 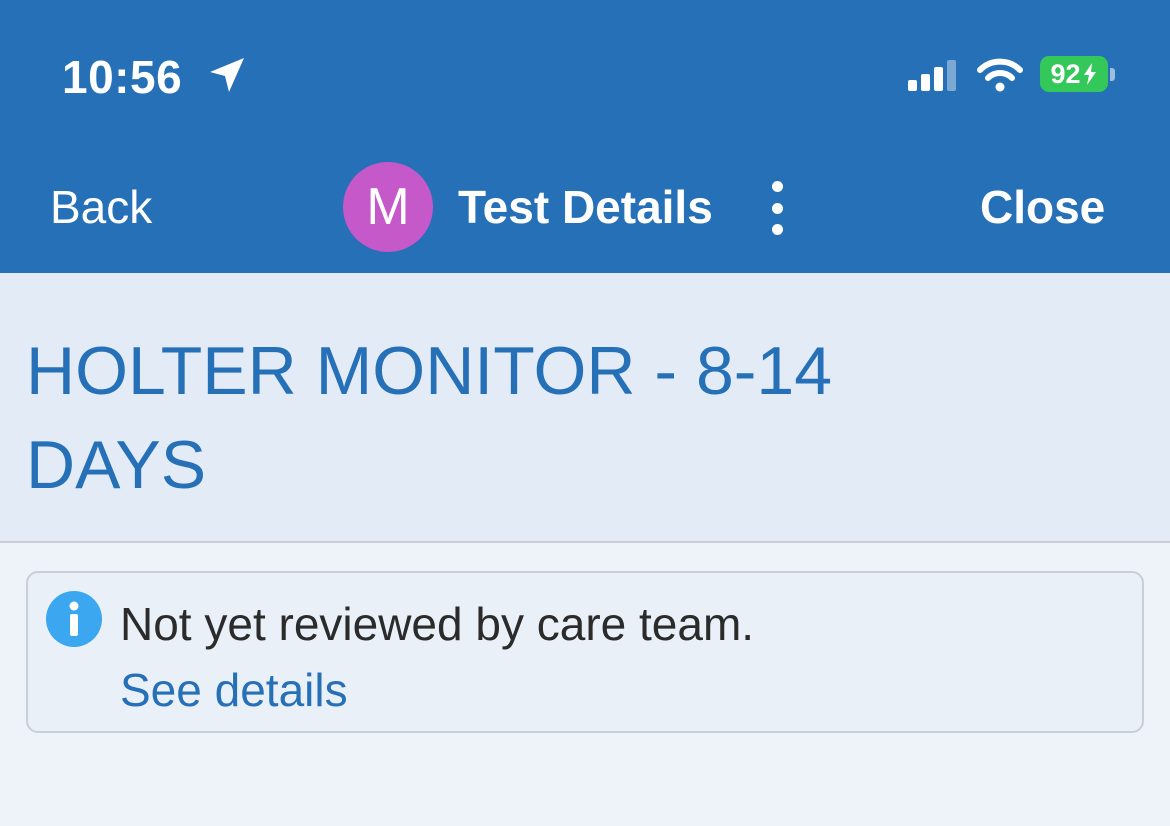 What do you see at coordinates (74, 619) in the screenshot?
I see `info-icon` at bounding box center [74, 619].